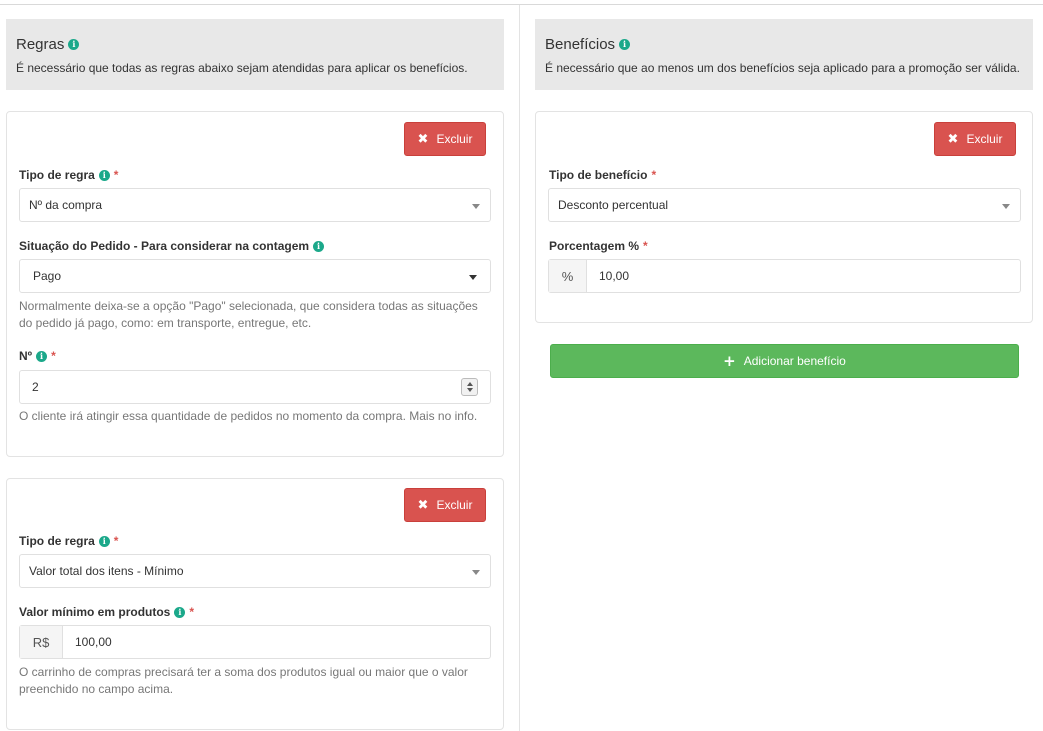 This screenshot has height=731, width=1043. I want to click on min-value-value: 100,00, so click(93, 642).